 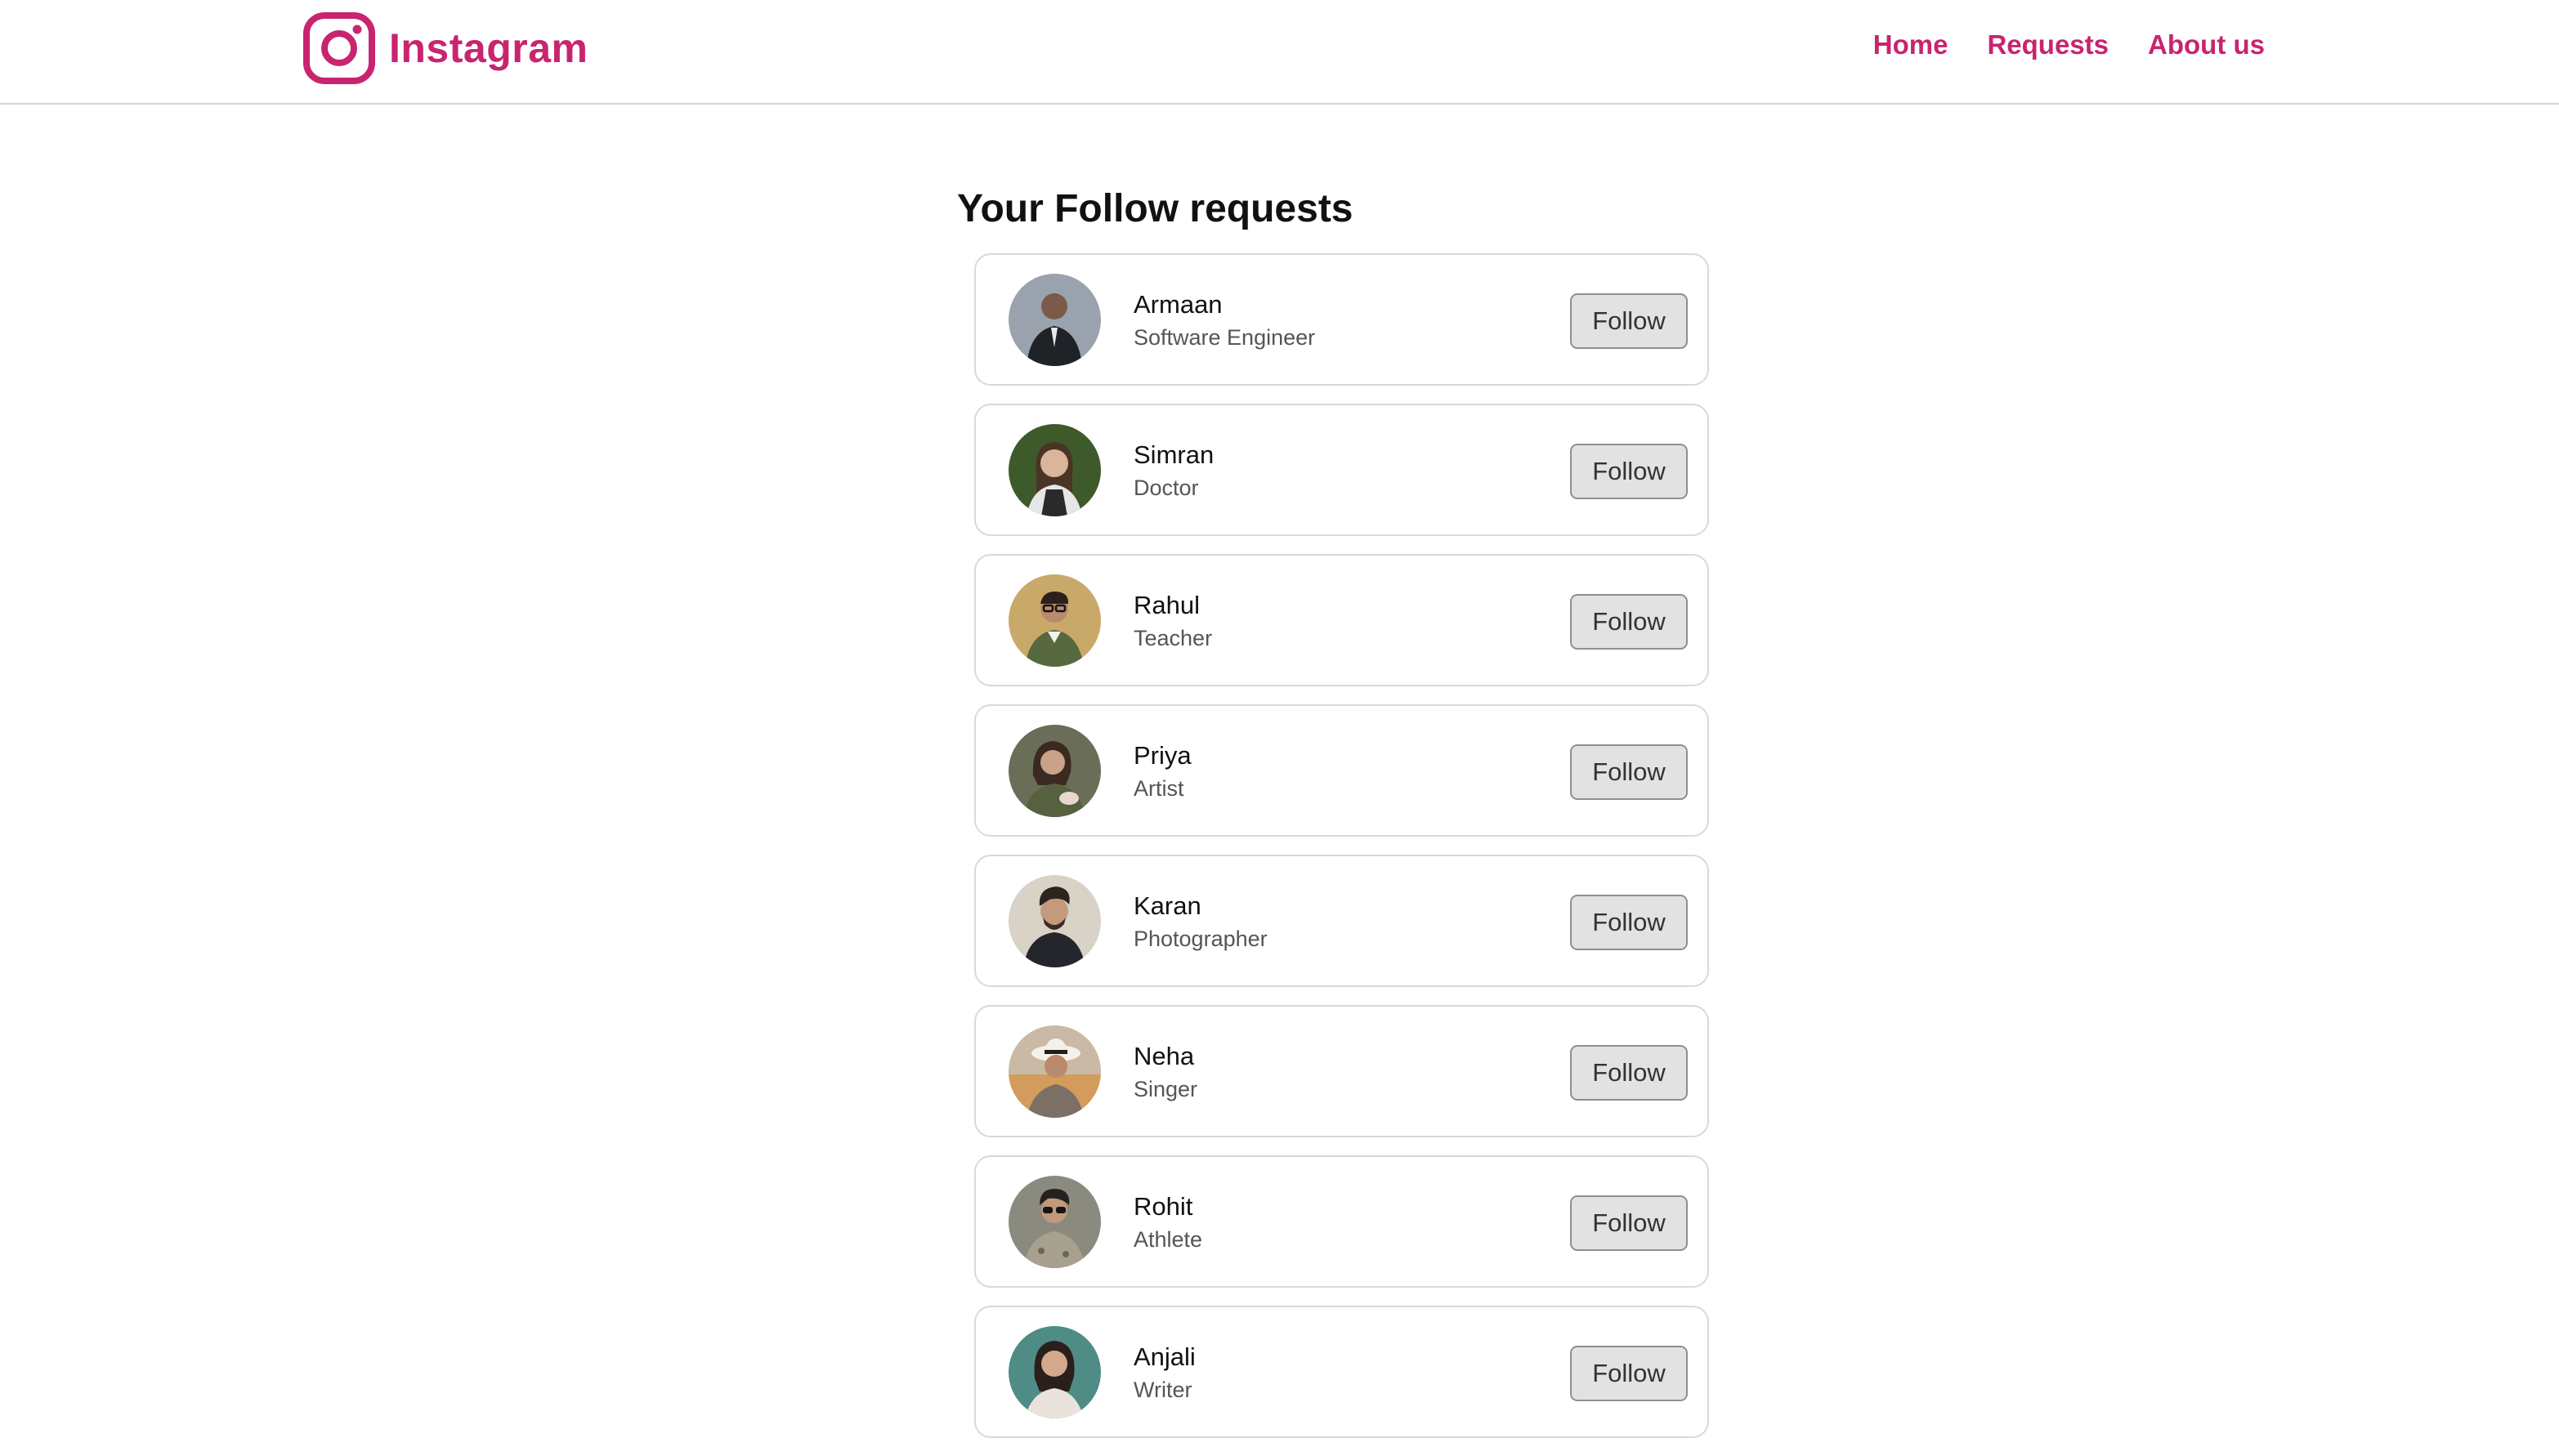 What do you see at coordinates (1201, 939) in the screenshot?
I see `request-role: Photographer` at bounding box center [1201, 939].